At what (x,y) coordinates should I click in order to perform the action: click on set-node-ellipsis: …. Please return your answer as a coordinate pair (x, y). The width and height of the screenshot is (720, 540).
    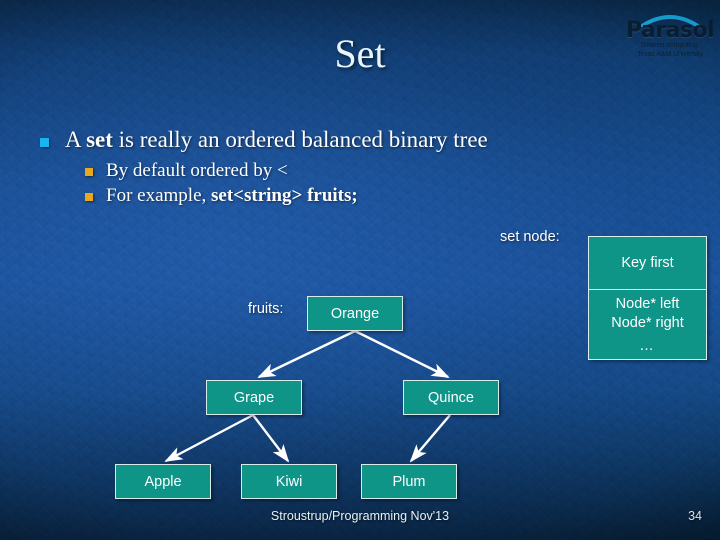
    Looking at the image, I should click on (647, 346).